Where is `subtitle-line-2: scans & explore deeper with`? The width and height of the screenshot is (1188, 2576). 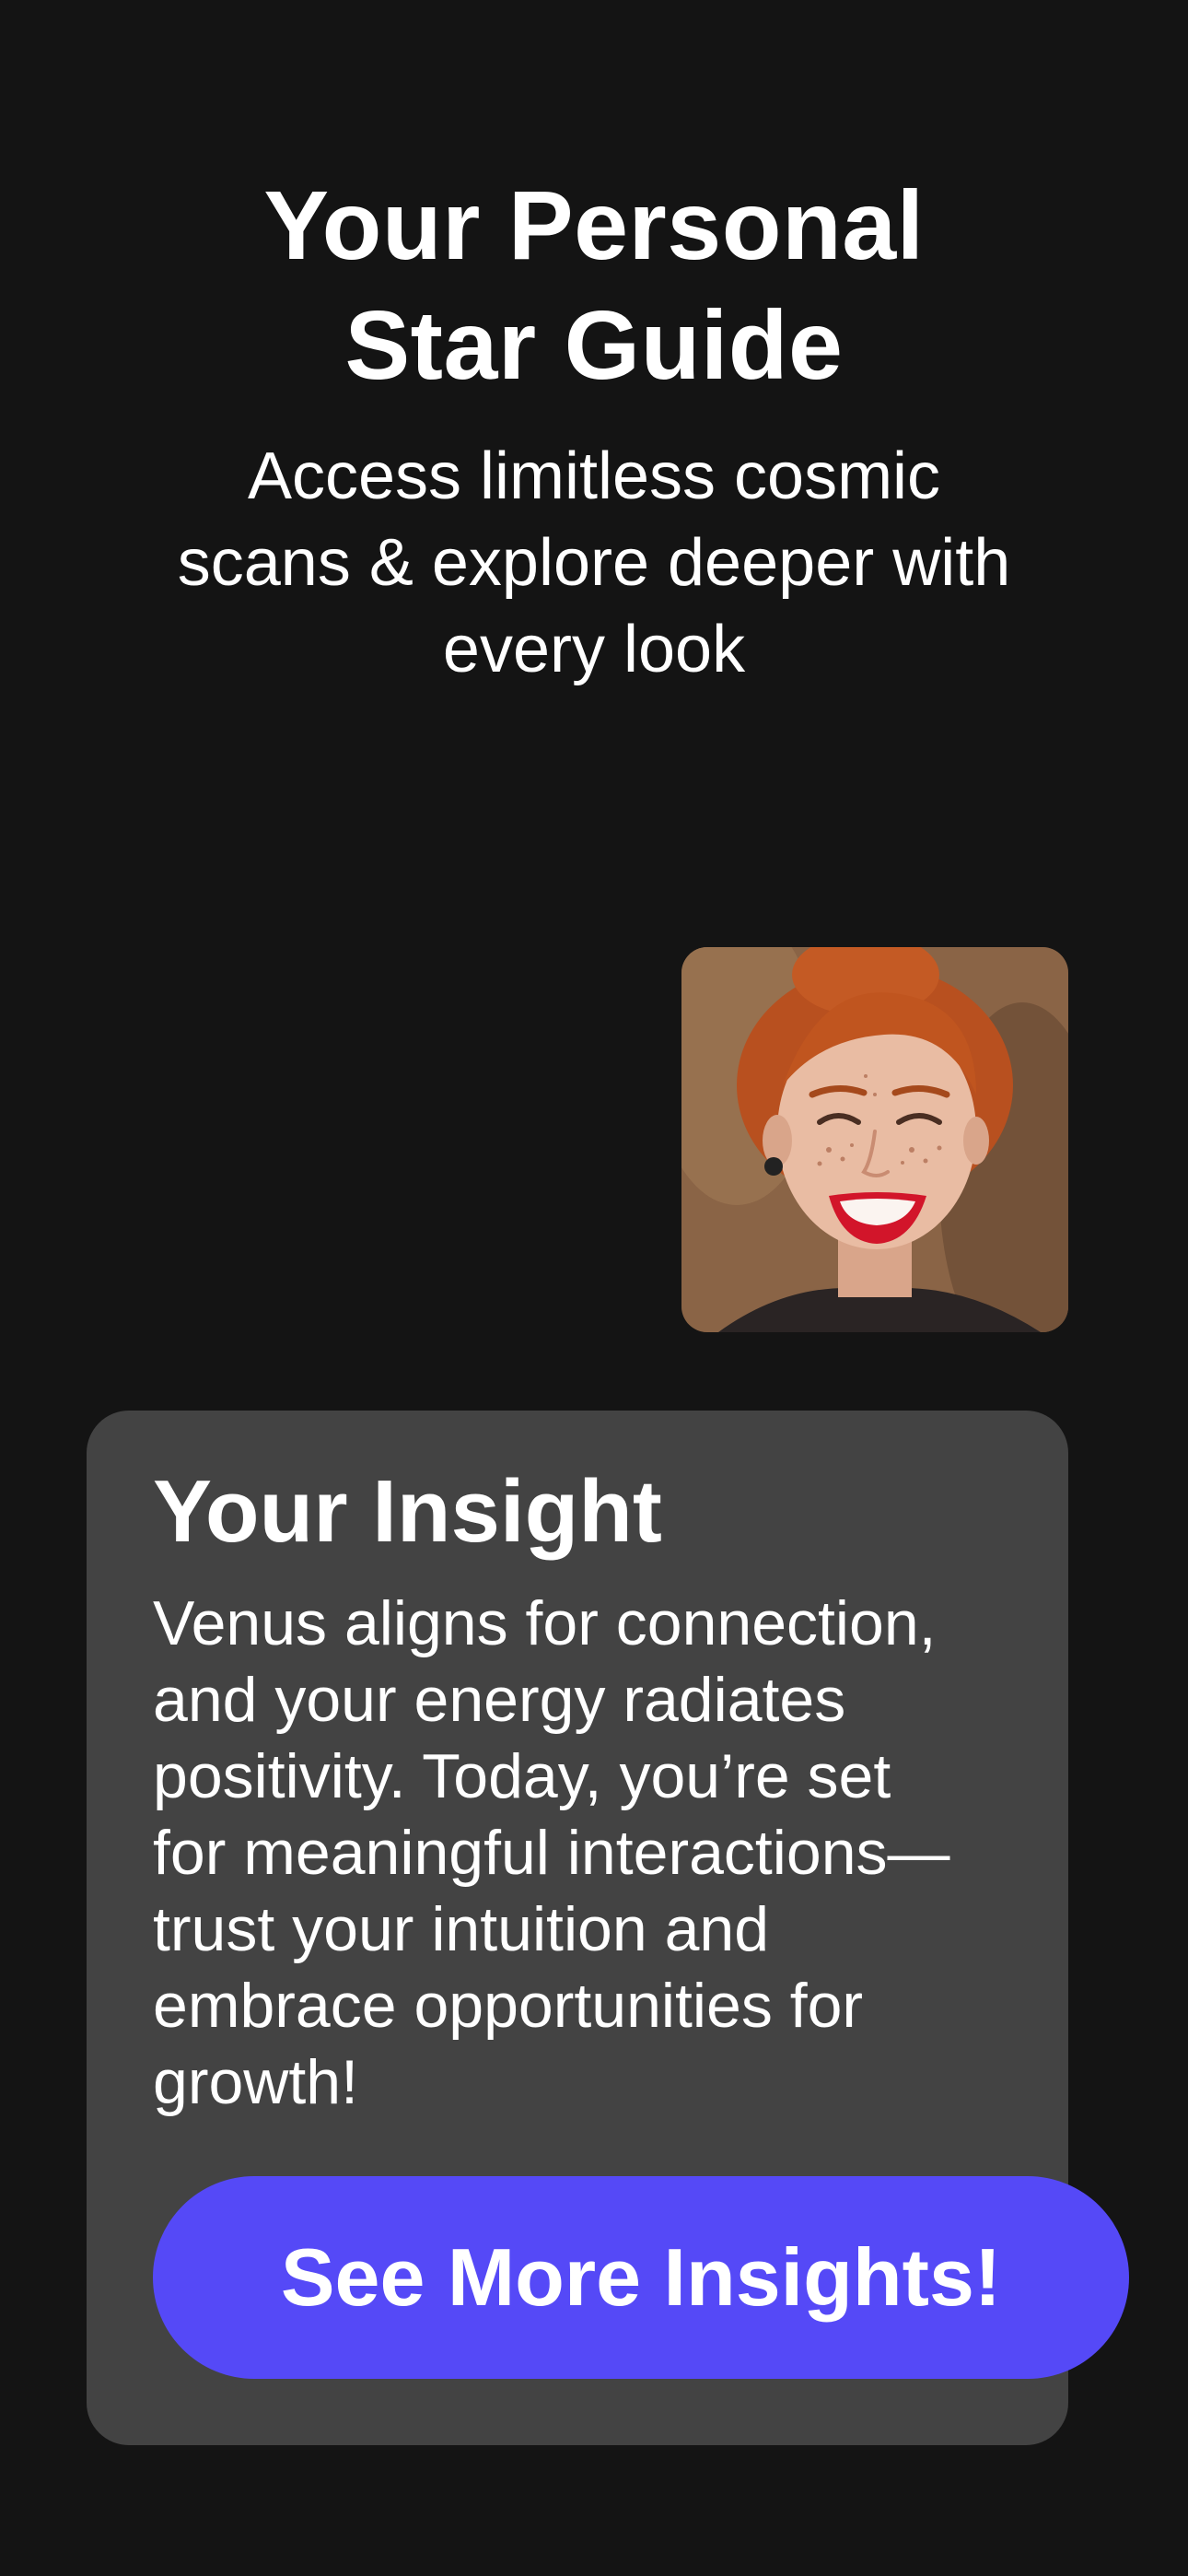 subtitle-line-2: scans & explore deeper with is located at coordinates (594, 563).